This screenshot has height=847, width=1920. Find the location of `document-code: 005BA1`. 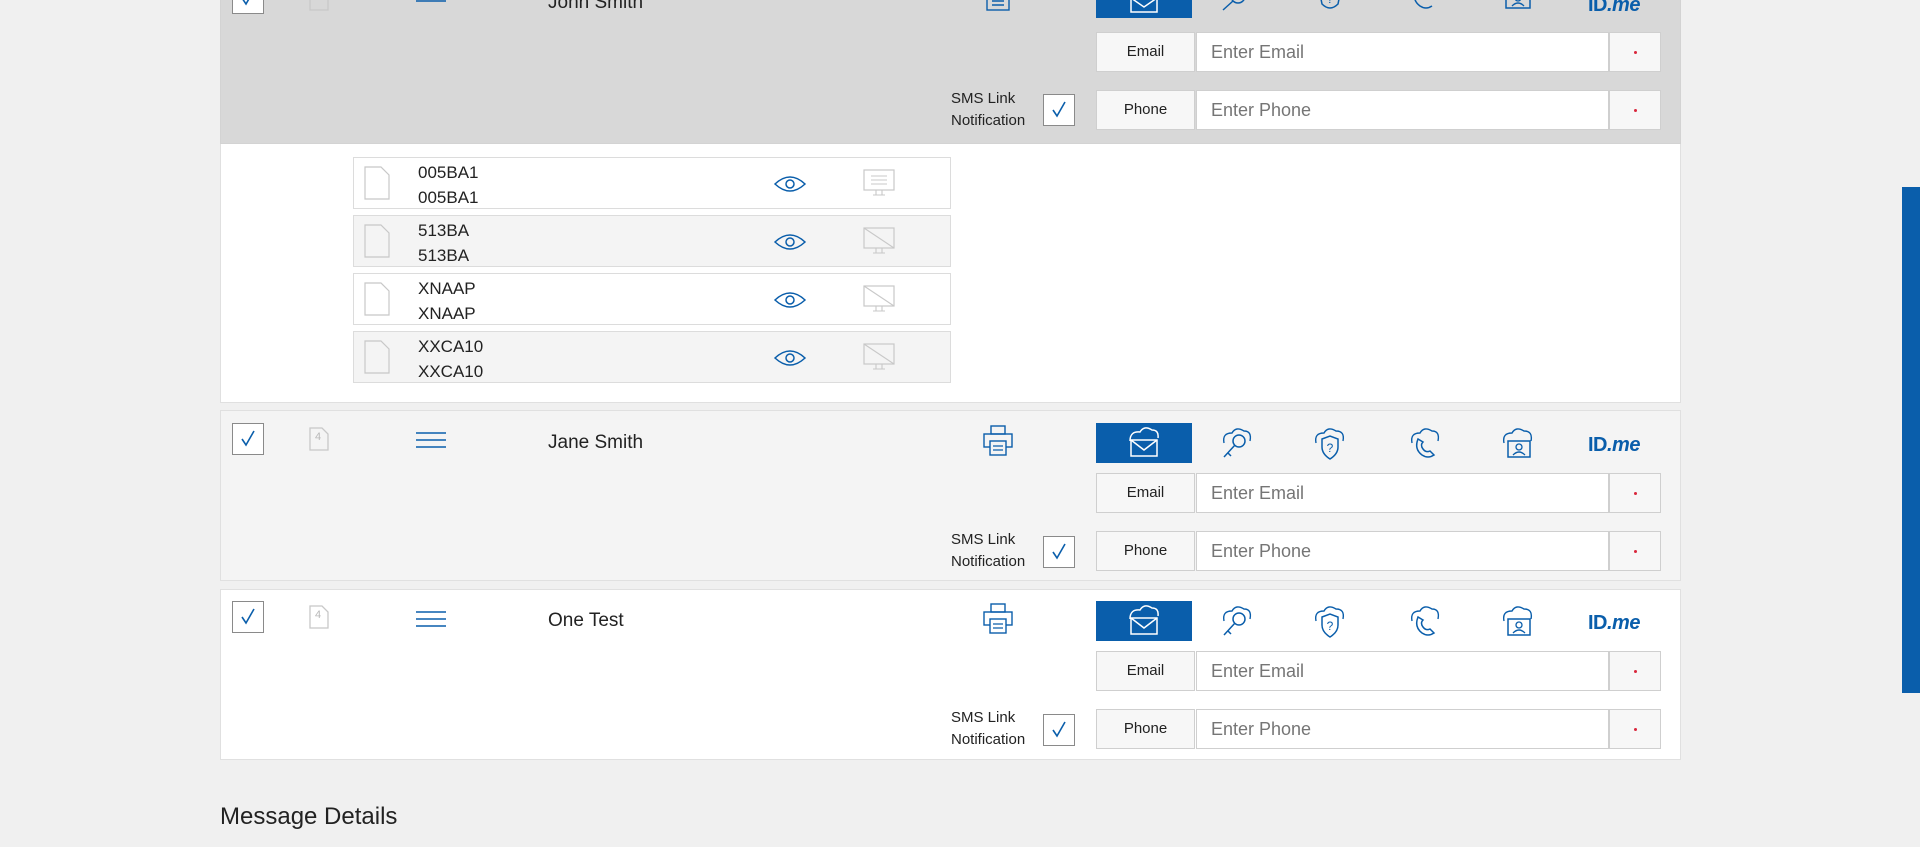

document-code: 005BA1 is located at coordinates (448, 172).